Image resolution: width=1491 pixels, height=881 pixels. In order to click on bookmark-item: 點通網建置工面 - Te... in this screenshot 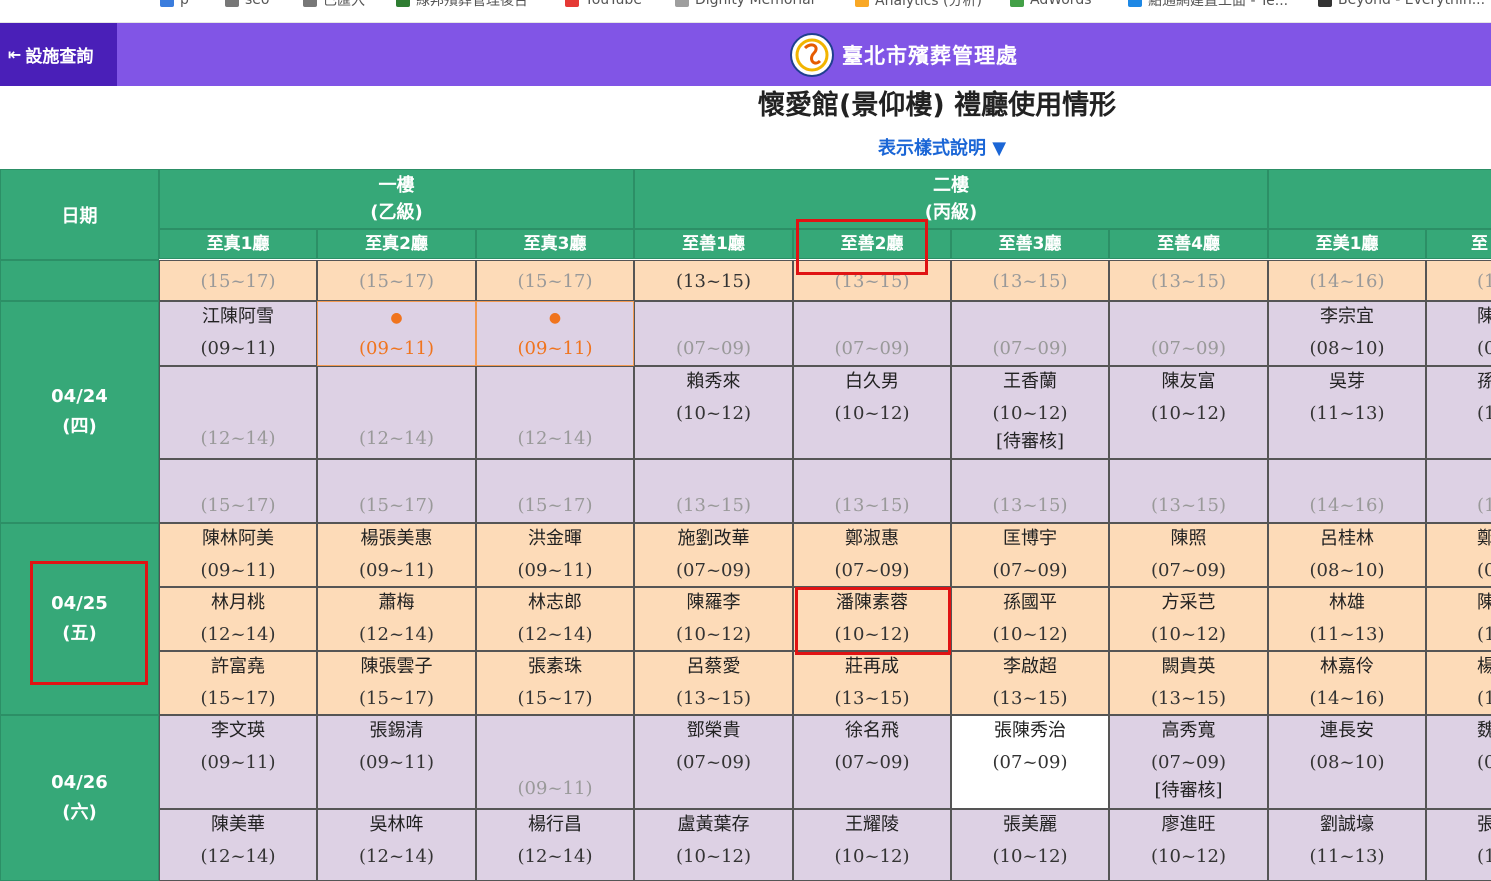, I will do `click(1208, 4)`.